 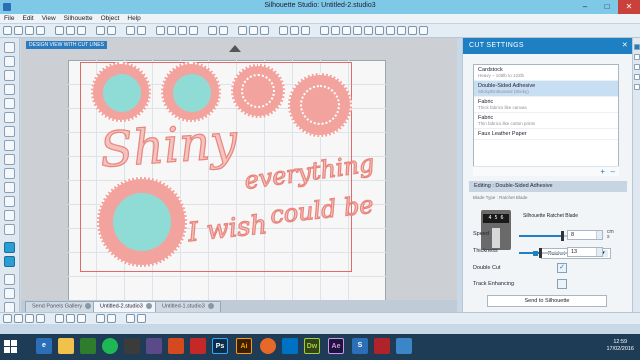 I want to click on show-panels-icon, so click(x=9, y=279).